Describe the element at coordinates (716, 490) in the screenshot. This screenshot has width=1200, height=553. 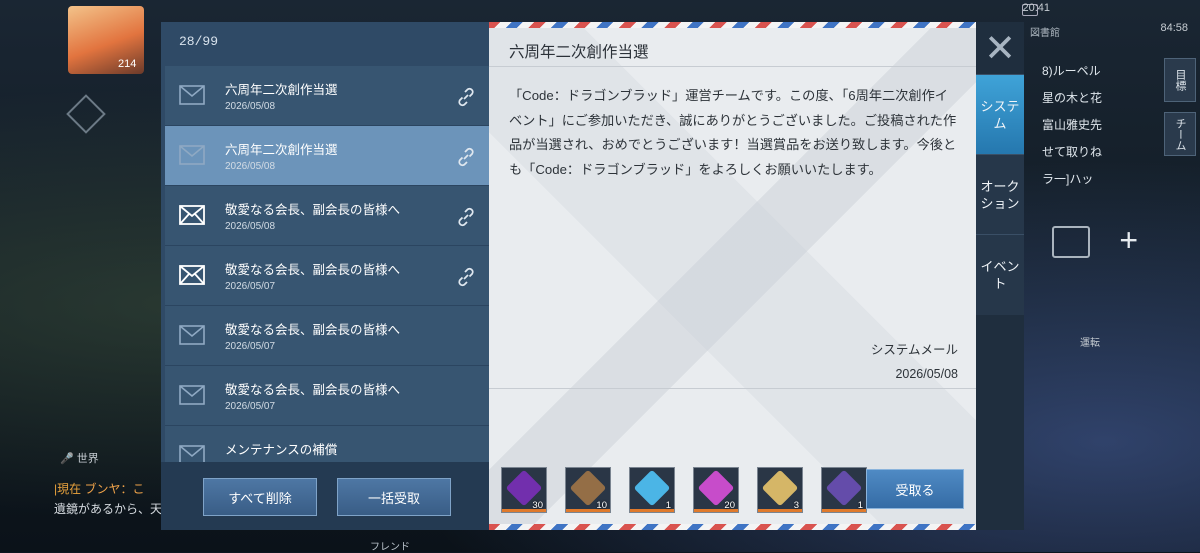
I see `attachment-slot: 20` at that location.